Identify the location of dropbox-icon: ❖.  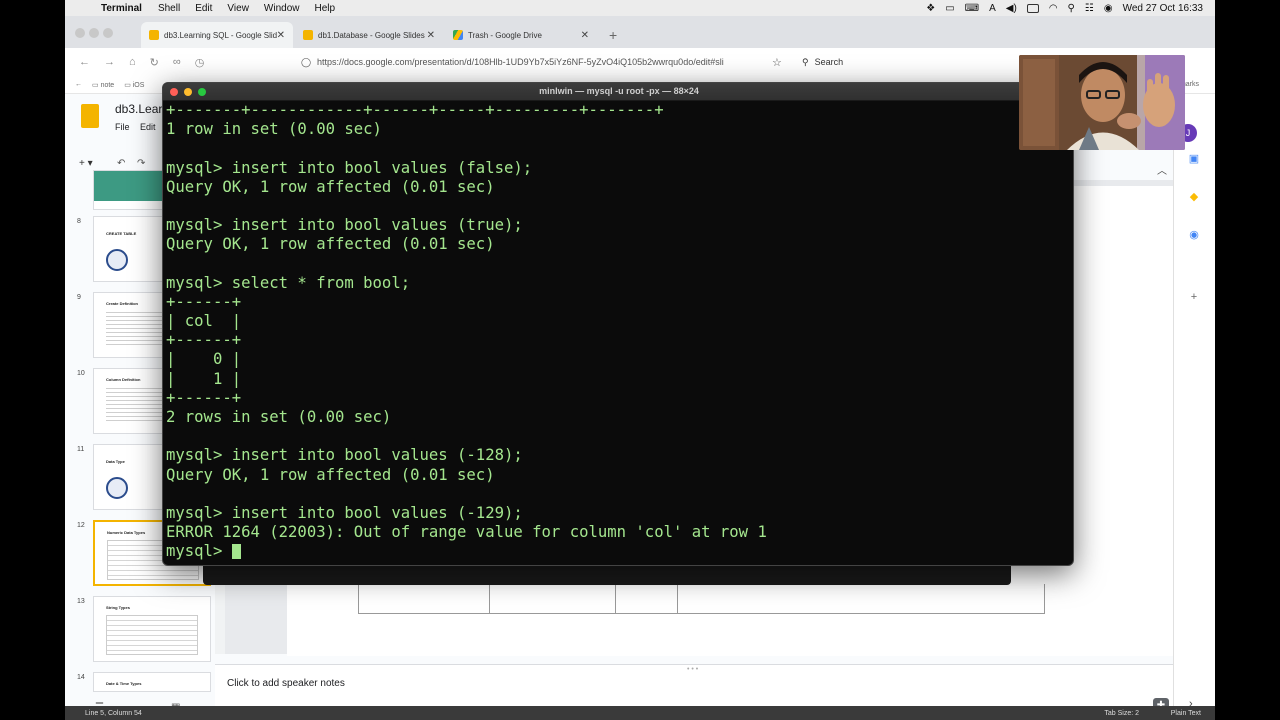
(930, 8).